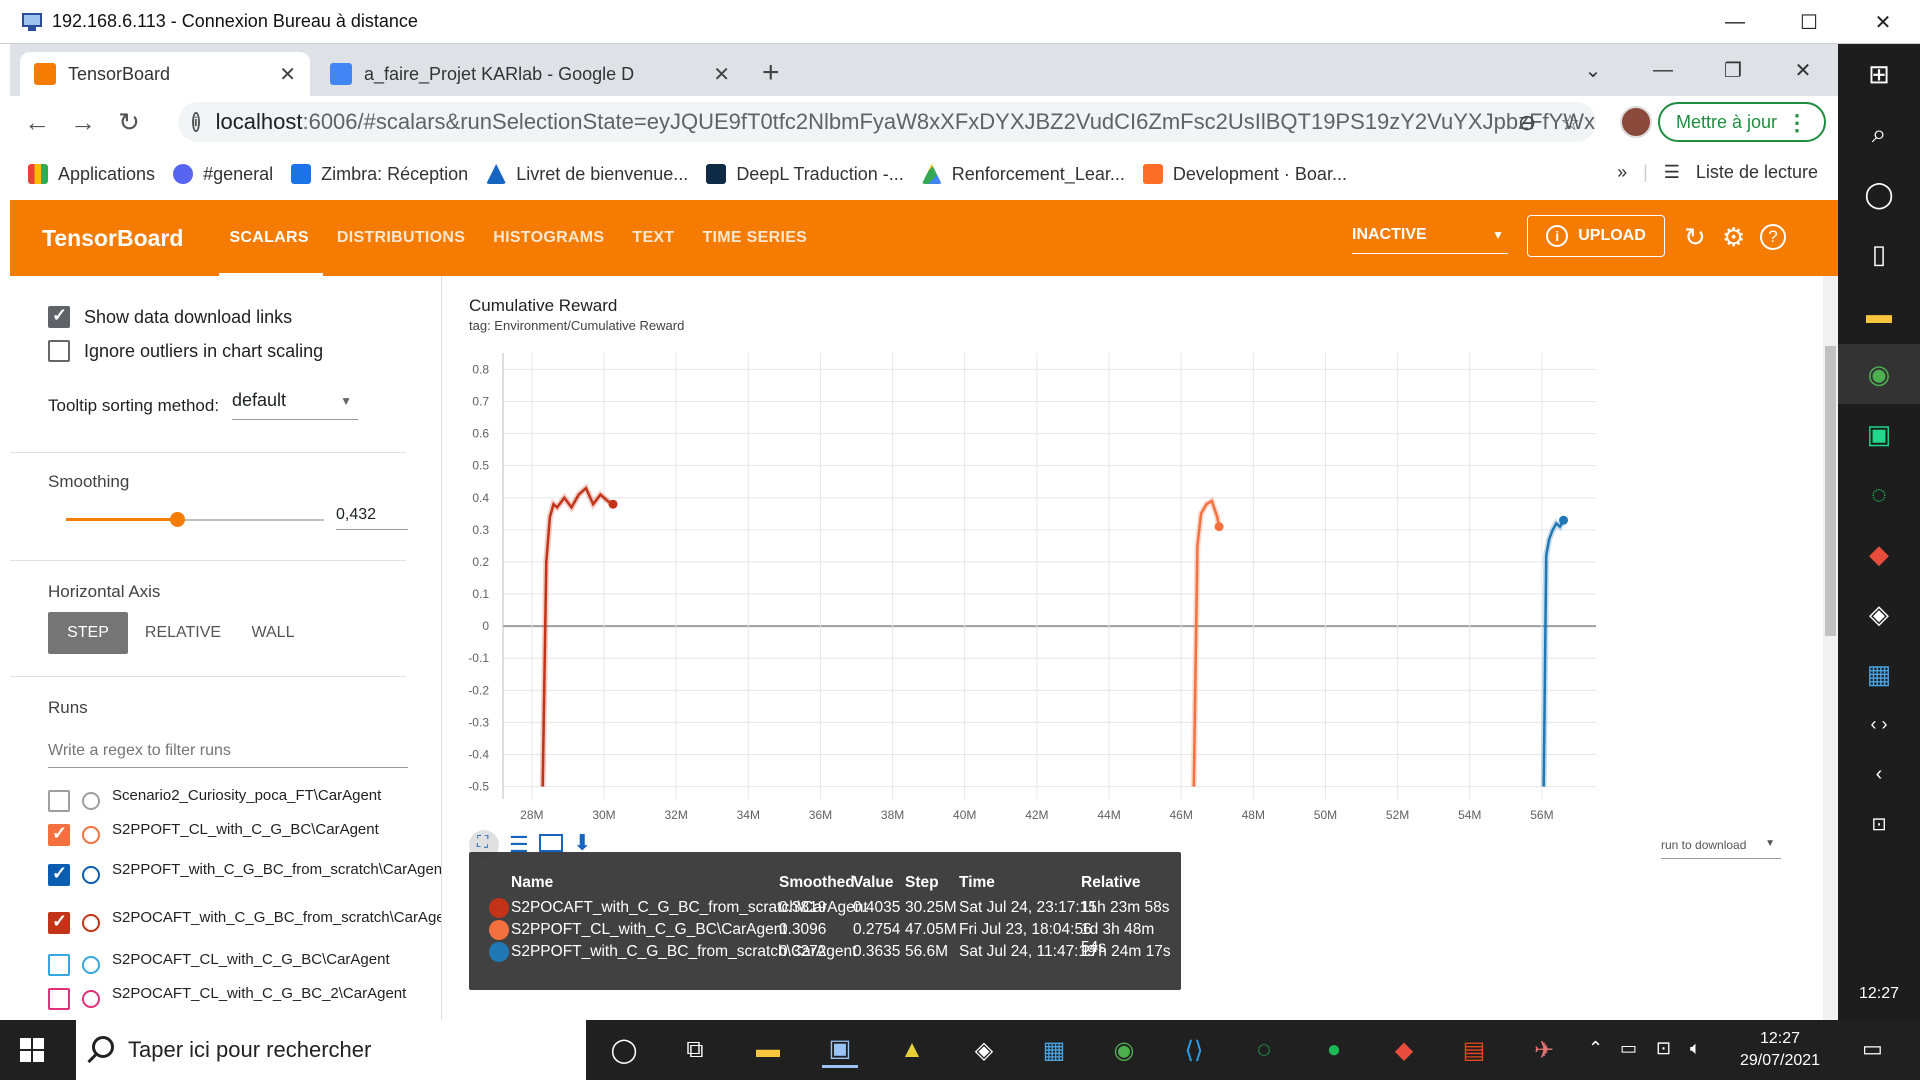 This screenshot has width=1920, height=1080. I want to click on tab-tensorboard: TensorBoard ✕, so click(165, 74).